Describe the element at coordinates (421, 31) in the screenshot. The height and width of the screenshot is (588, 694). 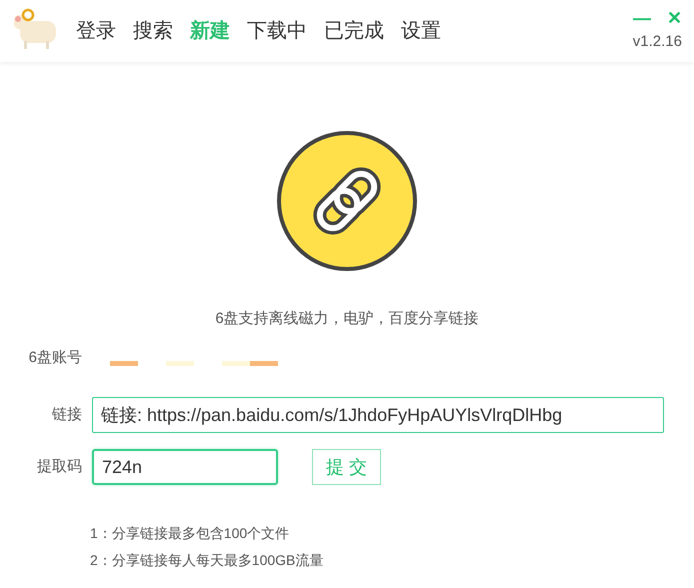
I see `nav-tab: 设置` at that location.